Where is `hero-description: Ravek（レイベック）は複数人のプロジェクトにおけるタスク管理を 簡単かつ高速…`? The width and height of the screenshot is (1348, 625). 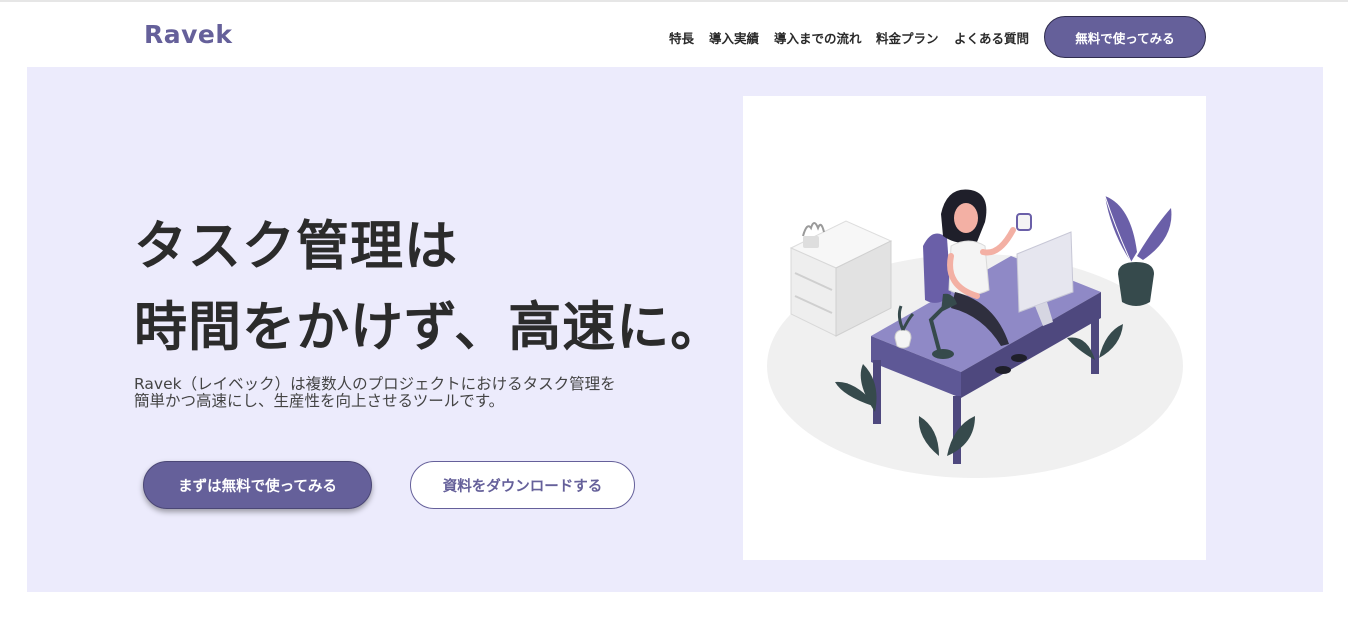 hero-description: Ravek（レイベック）は複数人のプロジェクトにおけるタスク管理を 簡単かつ高速… is located at coordinates (375, 393).